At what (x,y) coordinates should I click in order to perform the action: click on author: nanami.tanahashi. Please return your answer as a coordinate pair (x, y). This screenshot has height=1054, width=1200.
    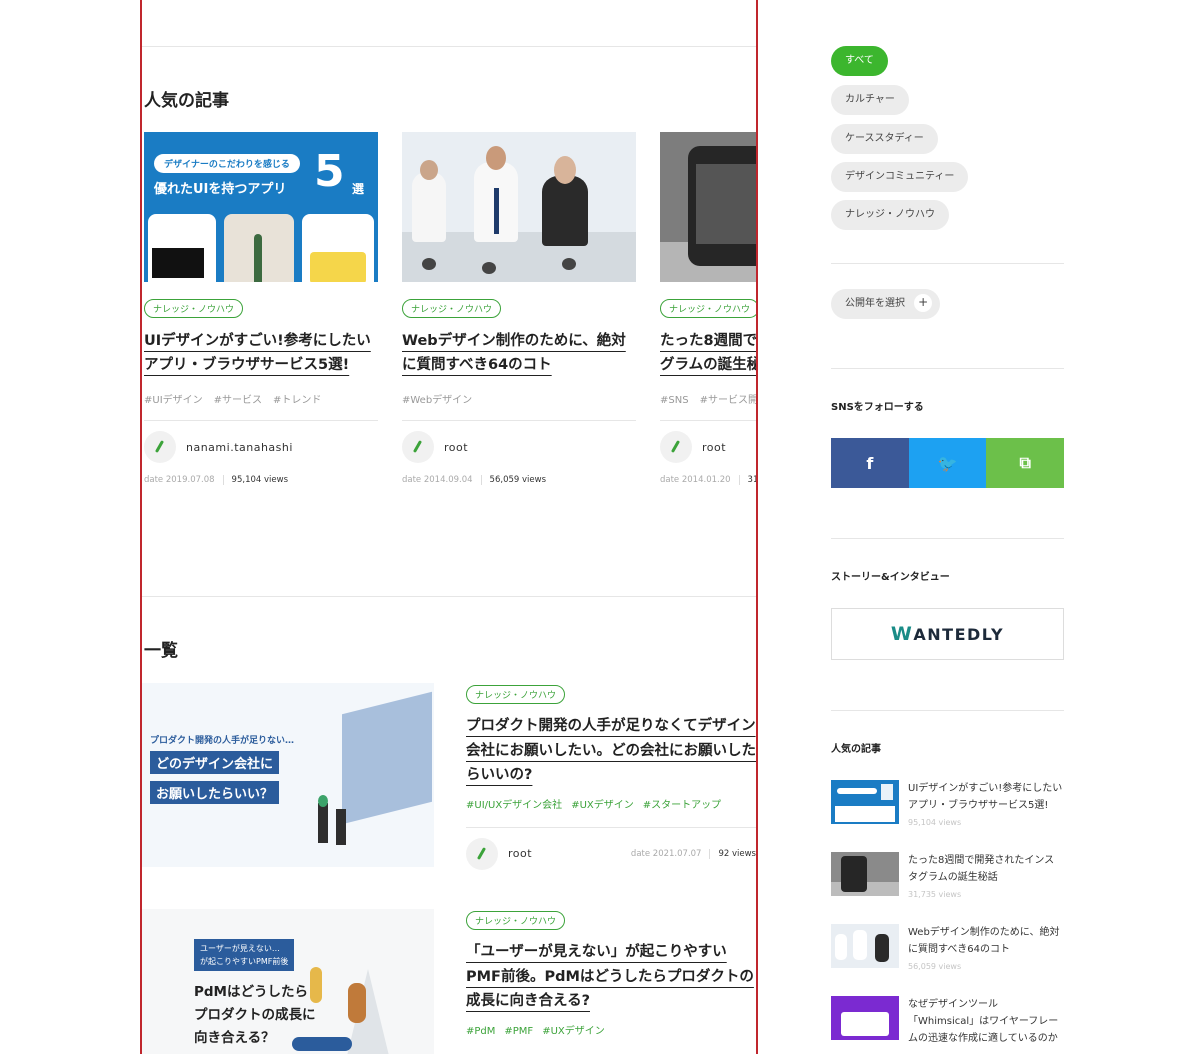
    Looking at the image, I should click on (261, 447).